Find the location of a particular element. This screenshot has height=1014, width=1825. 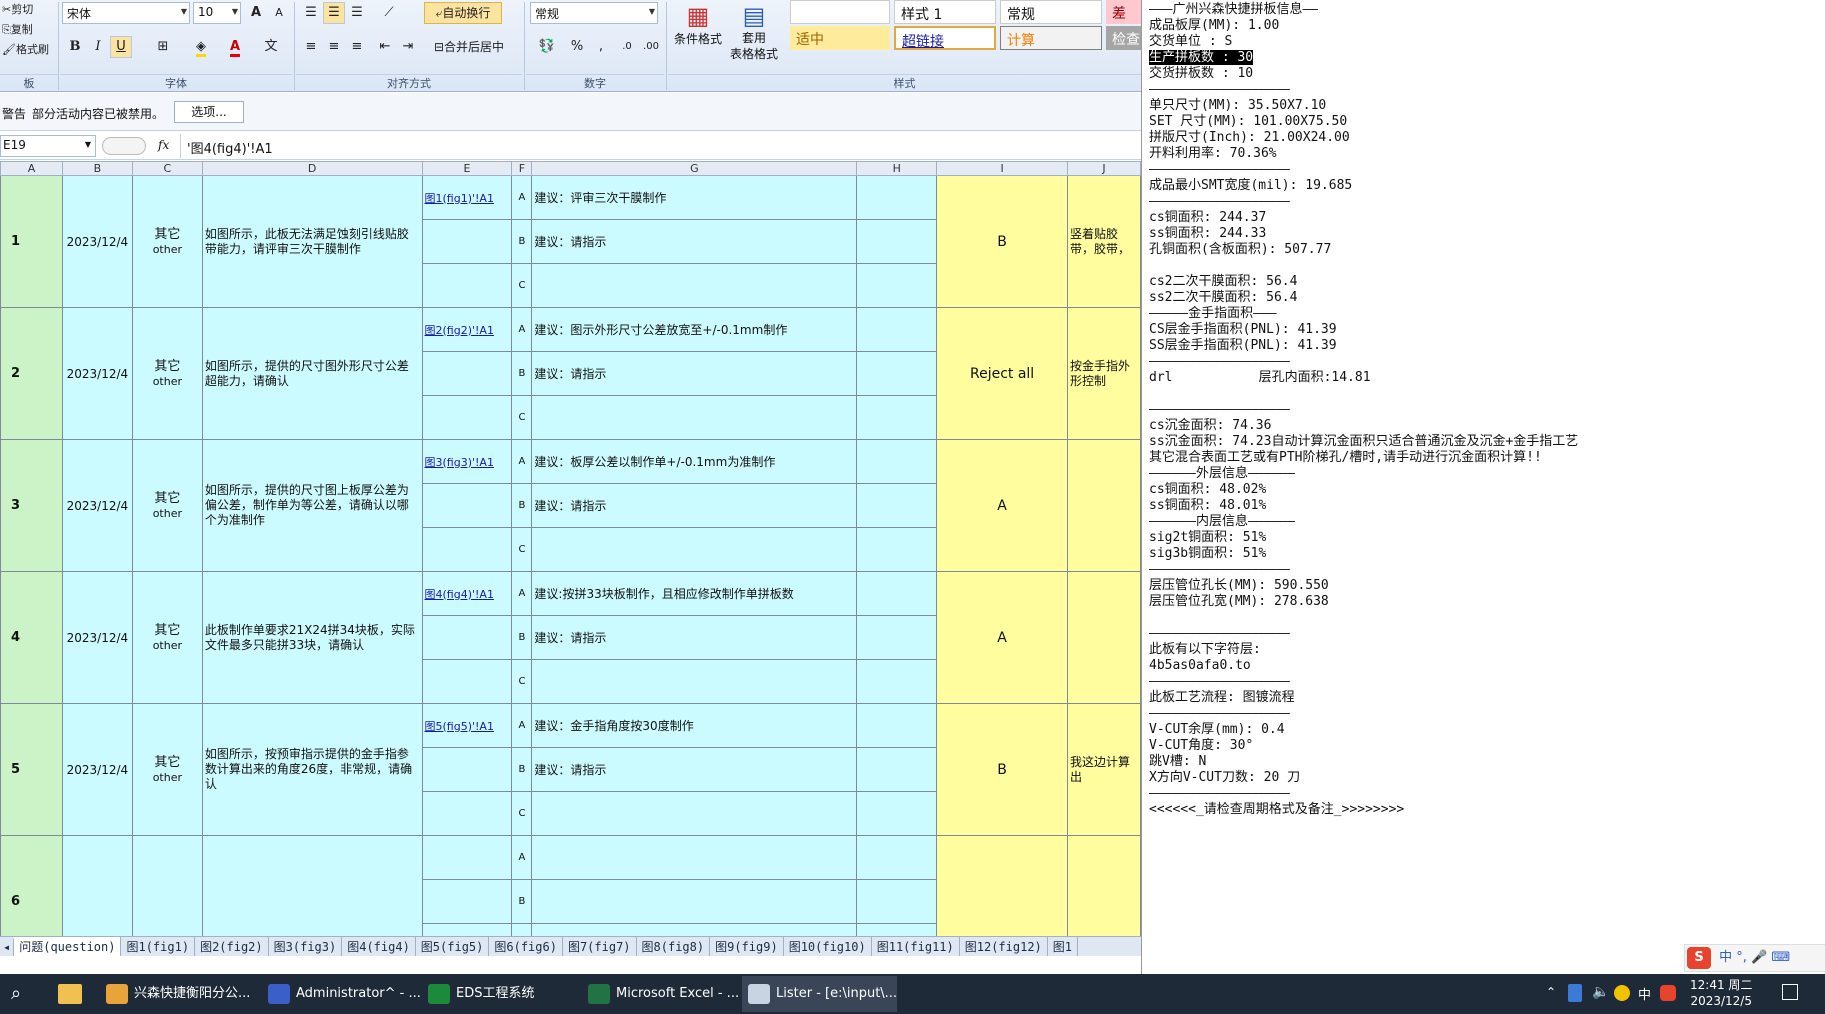

ime-toolbar: S 中 °, 🎤 ⌨ is located at coordinates (1754, 958).